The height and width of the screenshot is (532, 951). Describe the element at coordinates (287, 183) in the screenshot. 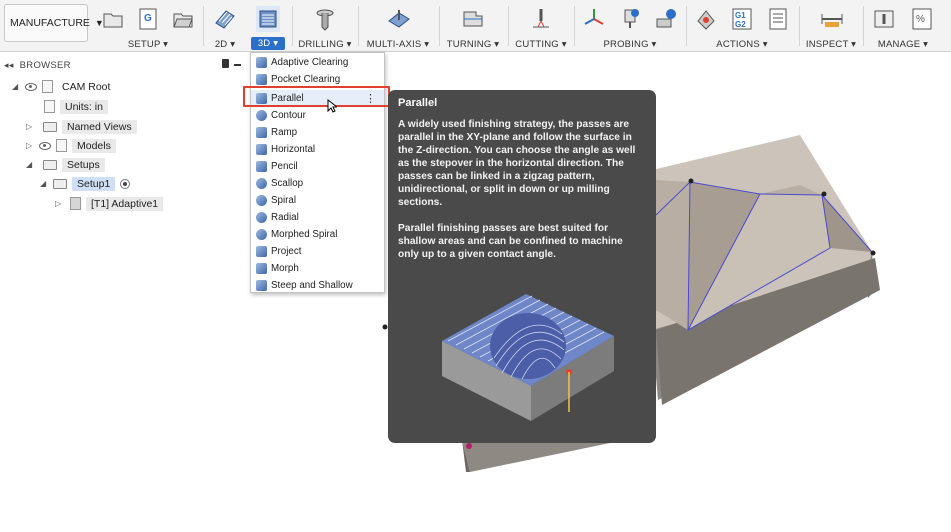

I see `menu-item-label: Scallop` at that location.